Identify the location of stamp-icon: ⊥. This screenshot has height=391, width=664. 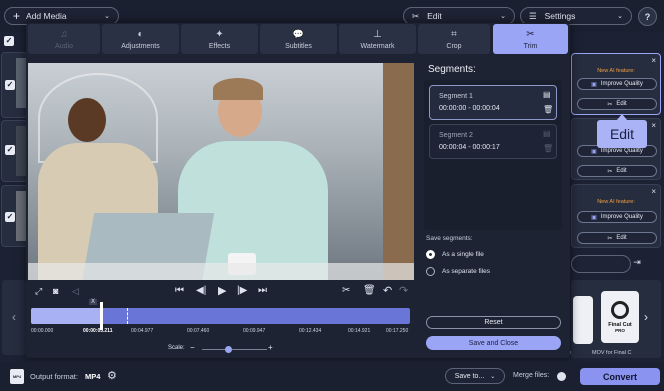
(377, 34).